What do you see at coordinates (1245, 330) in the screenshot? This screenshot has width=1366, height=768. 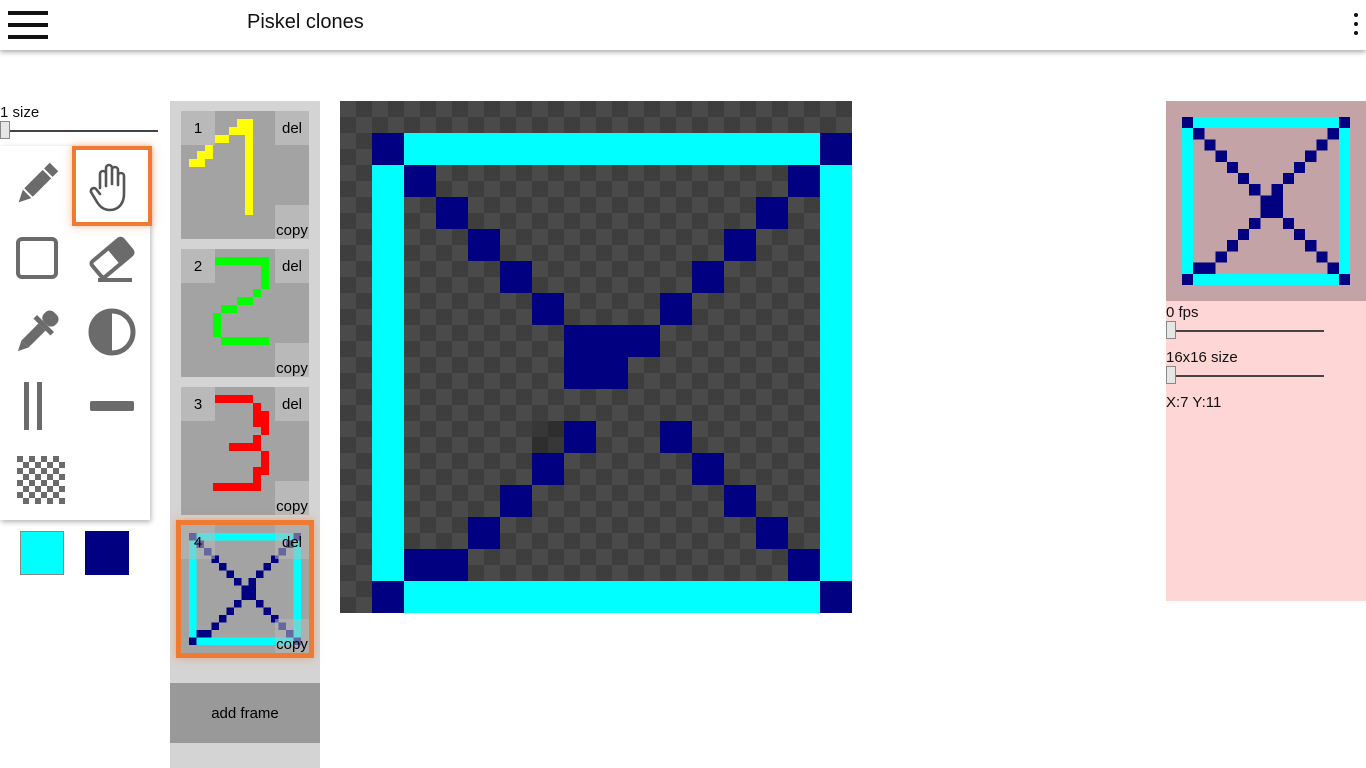 I see `fps-slider` at bounding box center [1245, 330].